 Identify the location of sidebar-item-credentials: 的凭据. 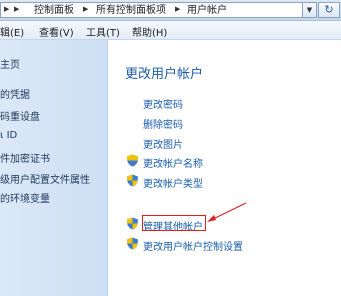
(15, 93).